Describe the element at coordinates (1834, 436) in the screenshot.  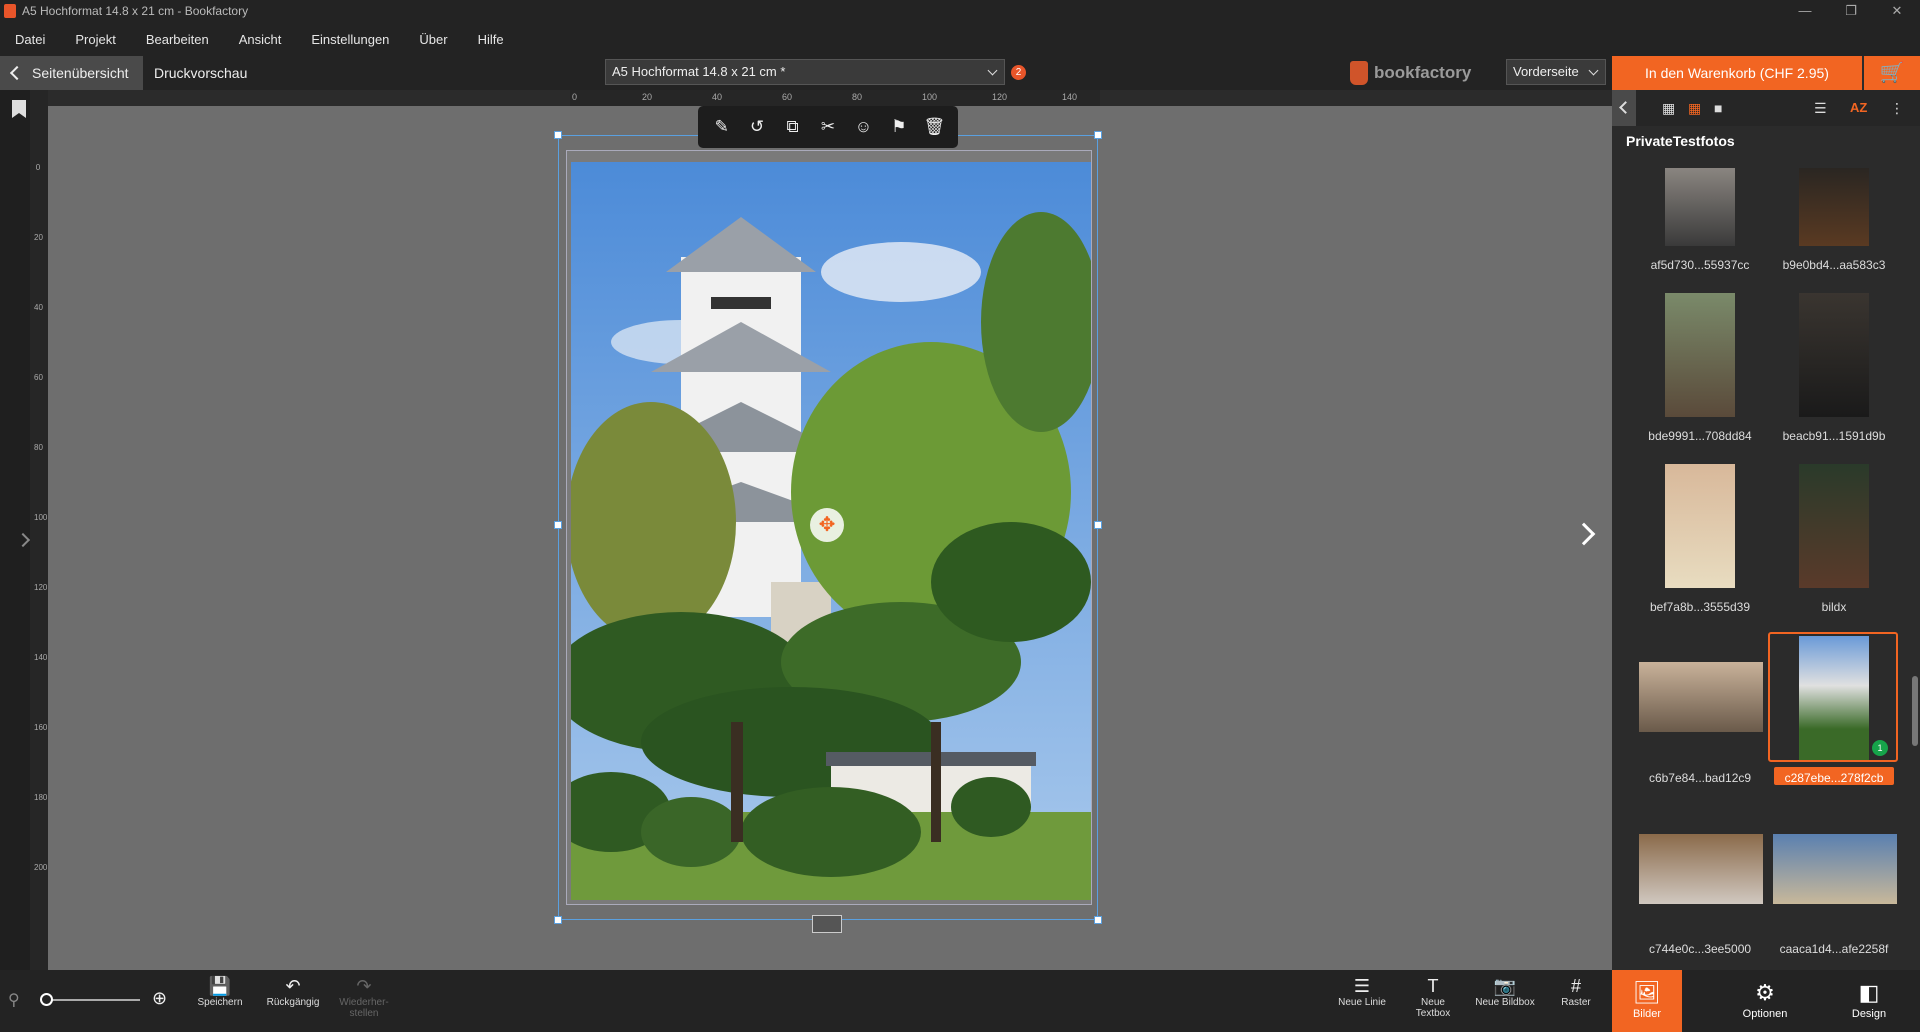
I see `image-thumbnail-label: beacb91...1591d9b` at that location.